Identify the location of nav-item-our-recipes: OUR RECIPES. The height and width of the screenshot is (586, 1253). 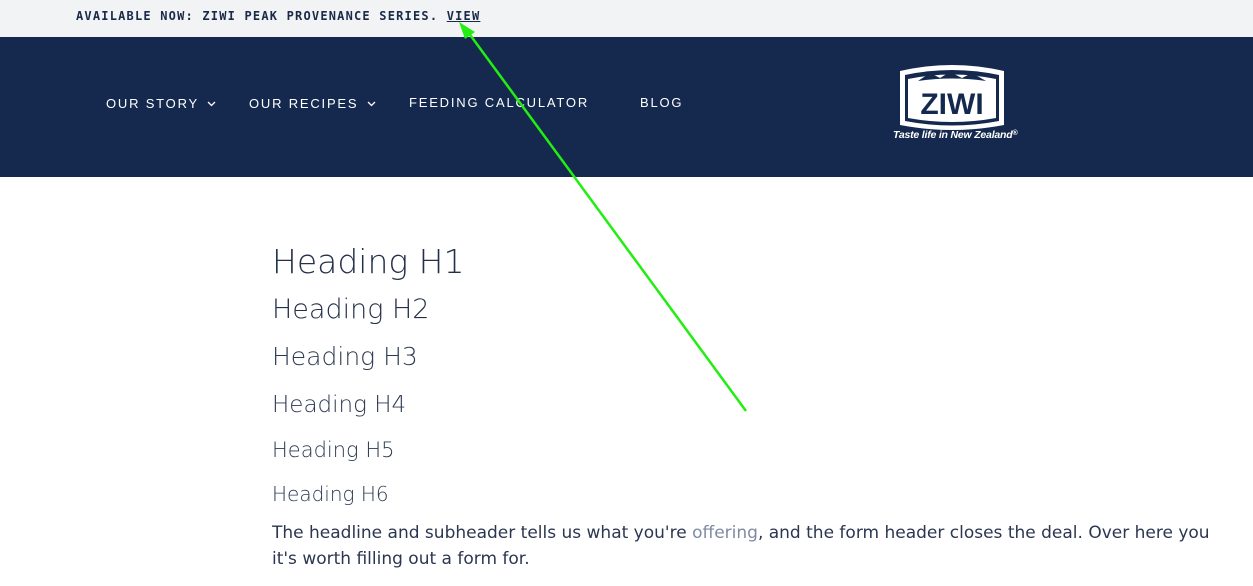
(312, 103).